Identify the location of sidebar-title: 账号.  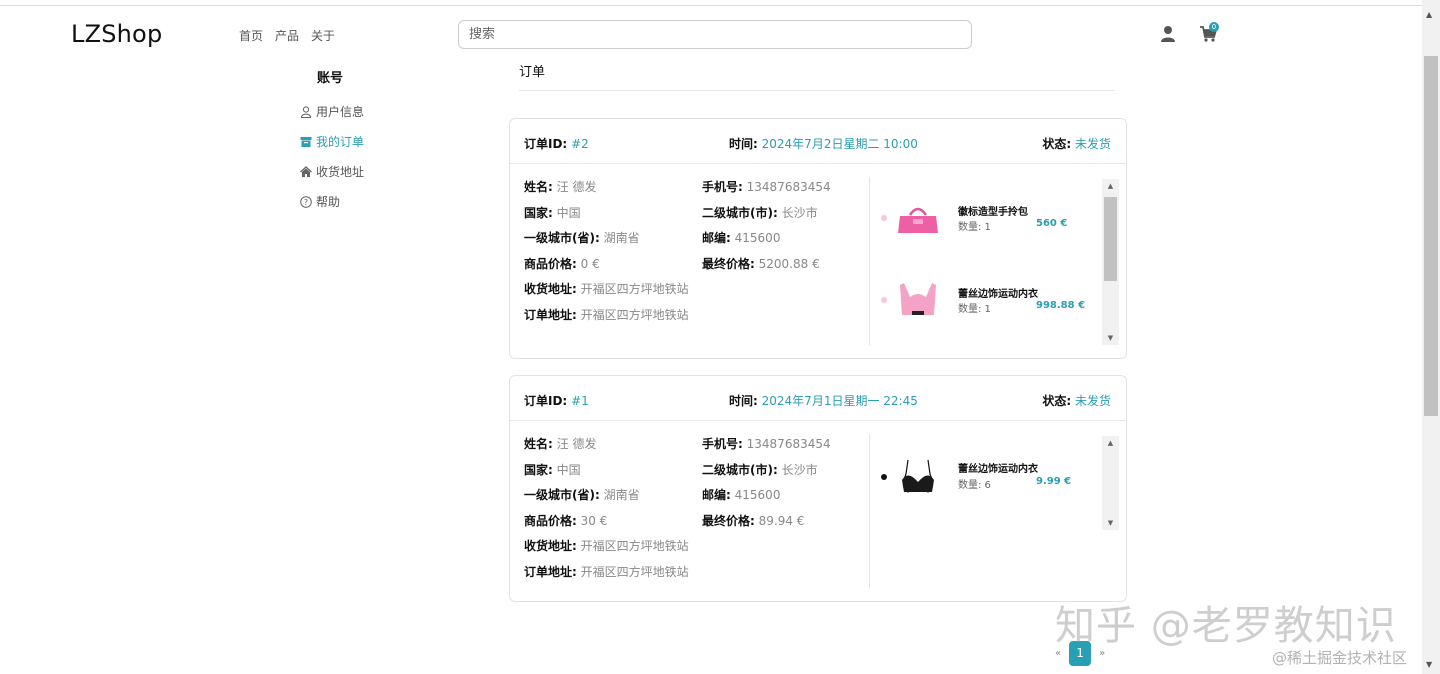
(330, 78).